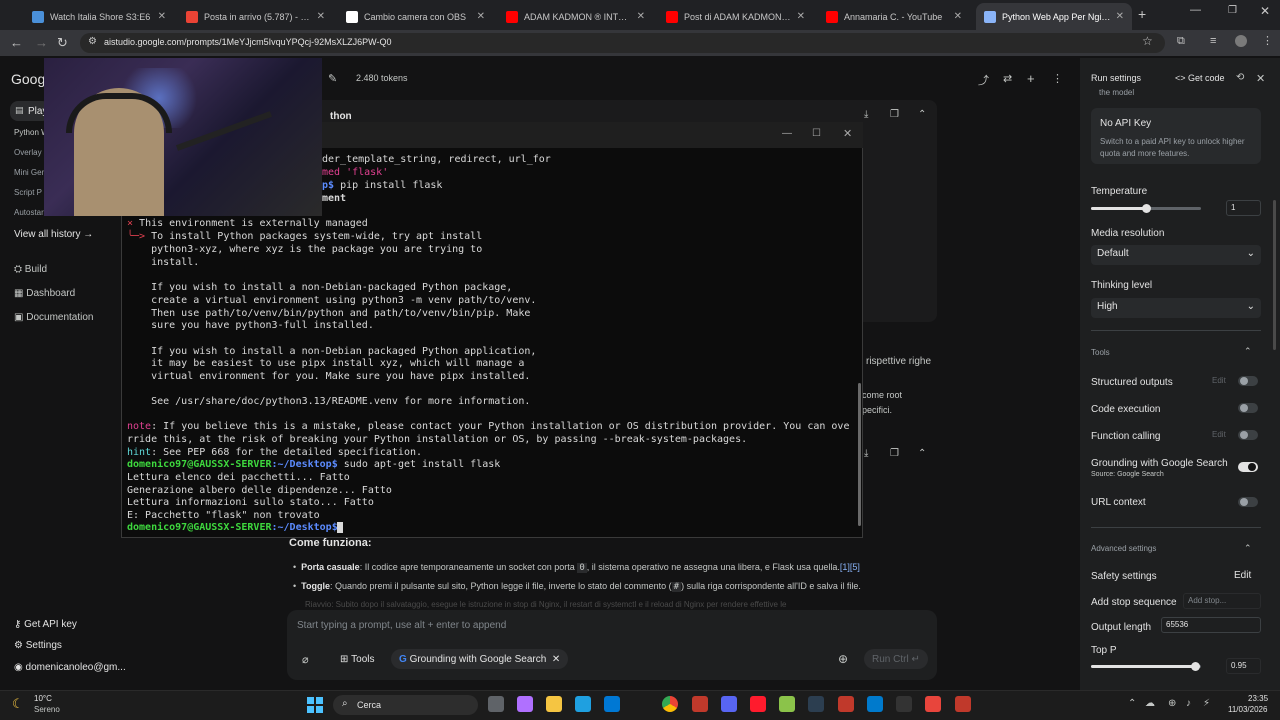  I want to click on thinking-level-select: High ⌄, so click(1176, 308).